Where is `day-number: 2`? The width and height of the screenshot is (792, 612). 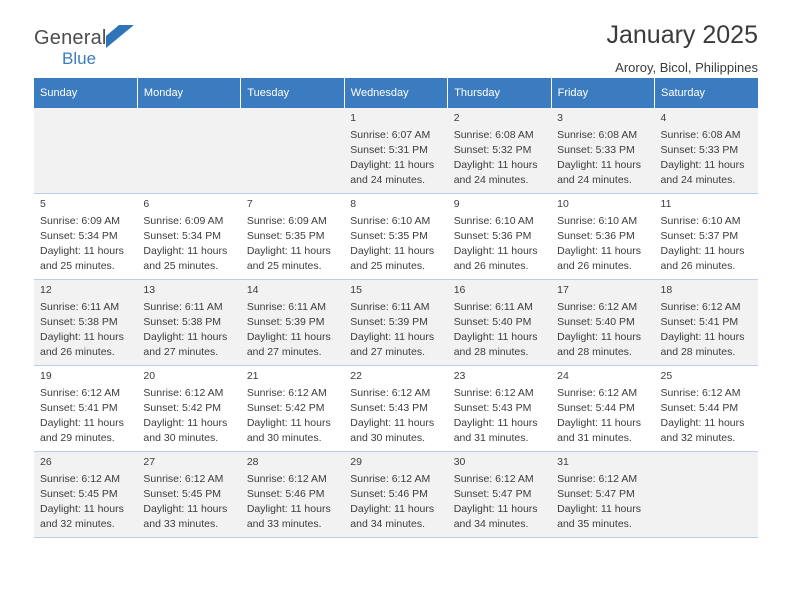
day-number: 2 is located at coordinates (456, 118).